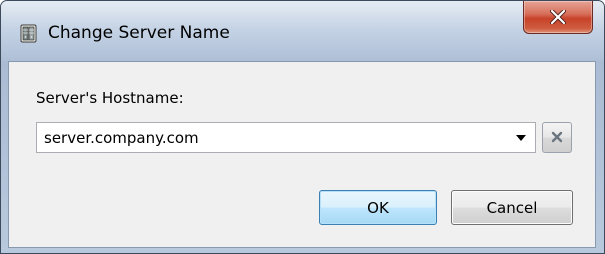  What do you see at coordinates (521, 138) in the screenshot?
I see `chevron-down-icon` at bounding box center [521, 138].